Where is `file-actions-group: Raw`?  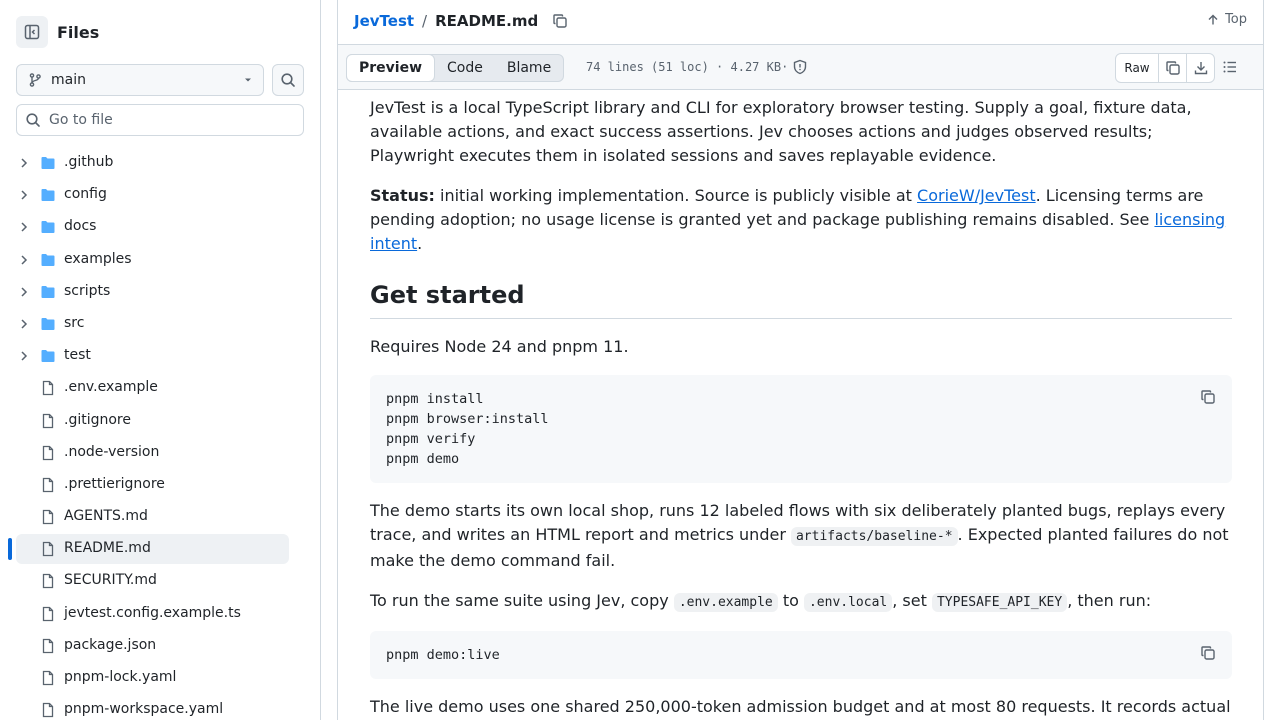 file-actions-group: Raw is located at coordinates (1165, 68).